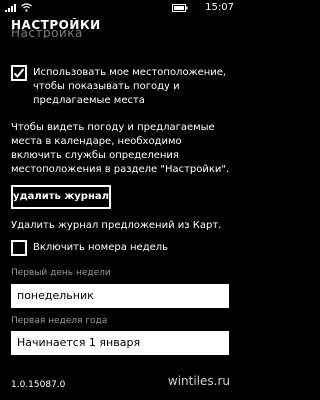 This screenshot has height=400, width=320. Describe the element at coordinates (38, 385) in the screenshot. I see `app-version: 1.0.15087.0` at that location.